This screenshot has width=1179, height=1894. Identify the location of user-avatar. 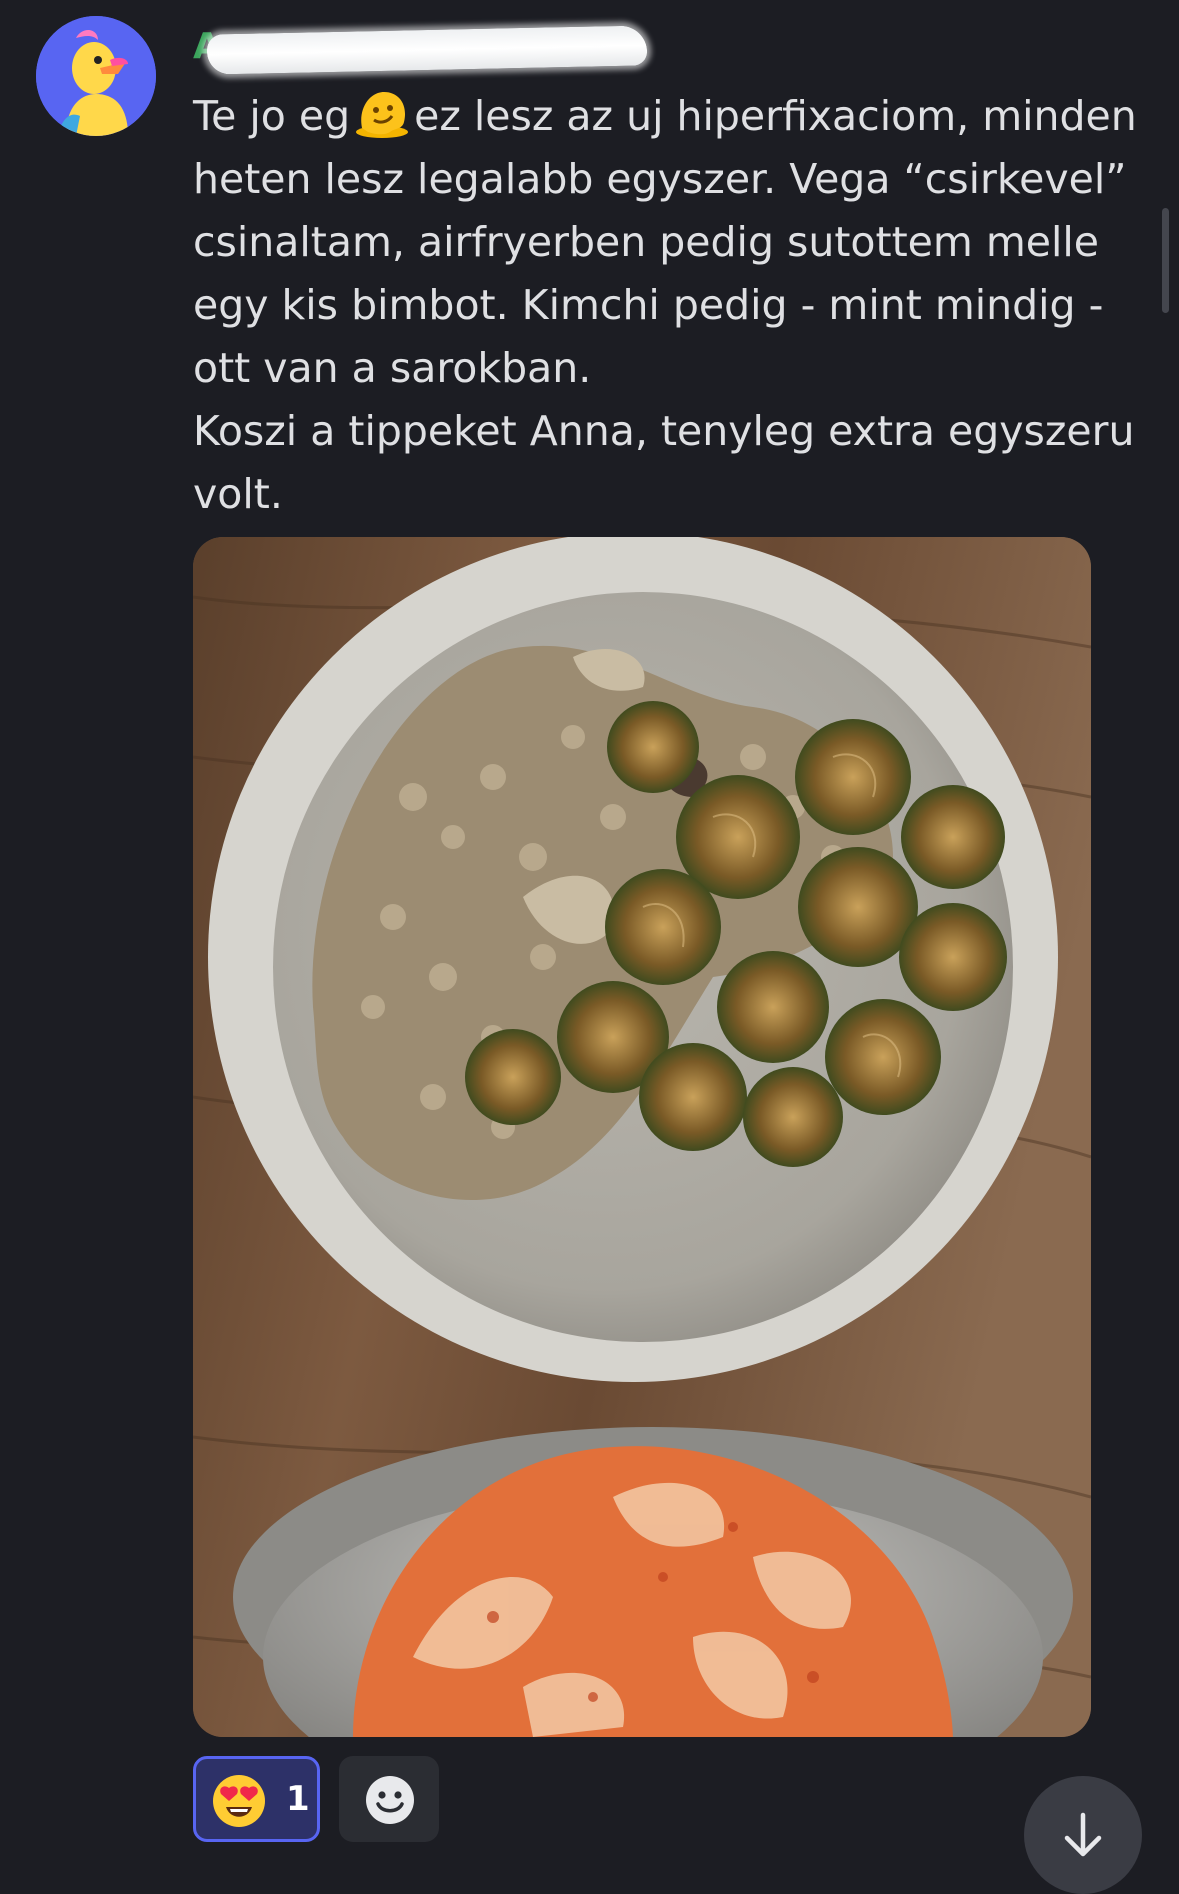
(96, 76).